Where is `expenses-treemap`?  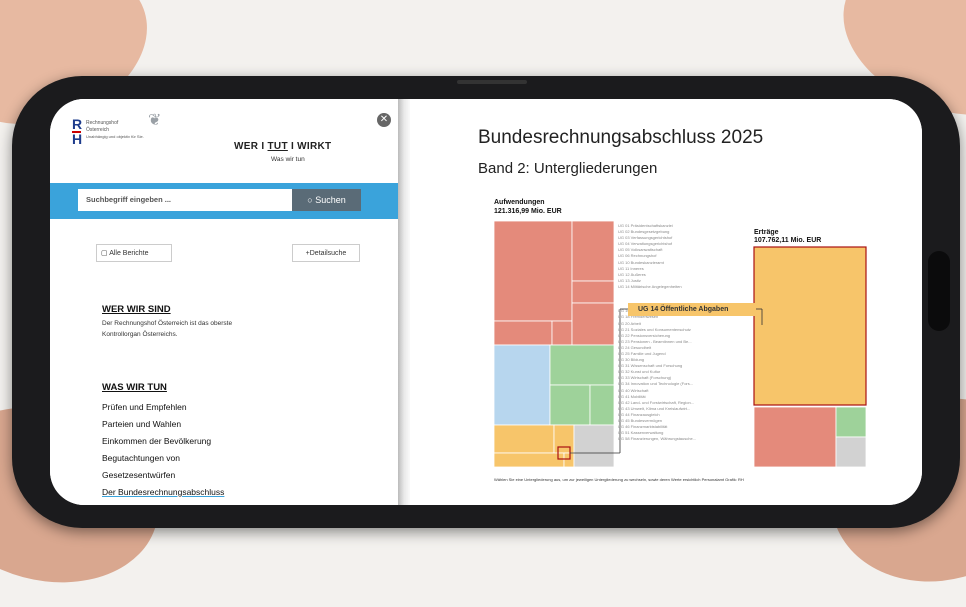
expenses-treemap is located at coordinates (554, 344).